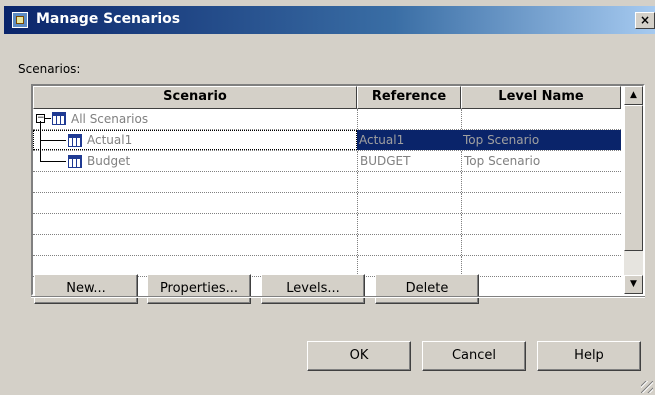  What do you see at coordinates (474, 356) in the screenshot?
I see `cancel-button: Cancel` at bounding box center [474, 356].